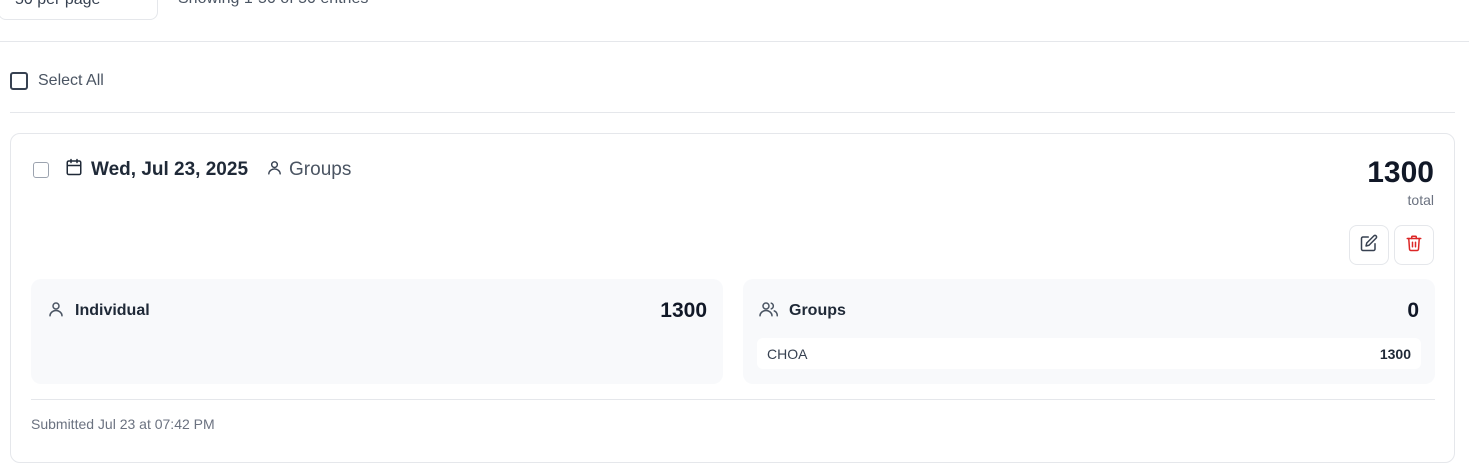  I want to click on entry-checkbox, so click(41, 169).